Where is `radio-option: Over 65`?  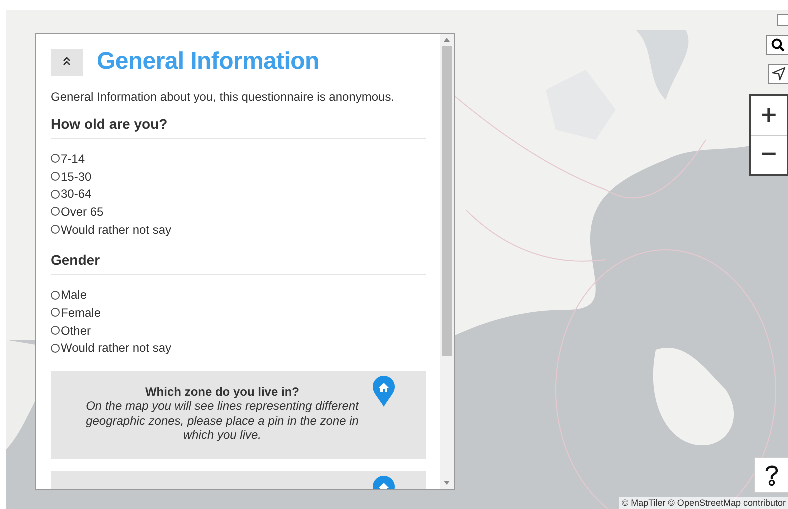 radio-option: Over 65 is located at coordinates (238, 212).